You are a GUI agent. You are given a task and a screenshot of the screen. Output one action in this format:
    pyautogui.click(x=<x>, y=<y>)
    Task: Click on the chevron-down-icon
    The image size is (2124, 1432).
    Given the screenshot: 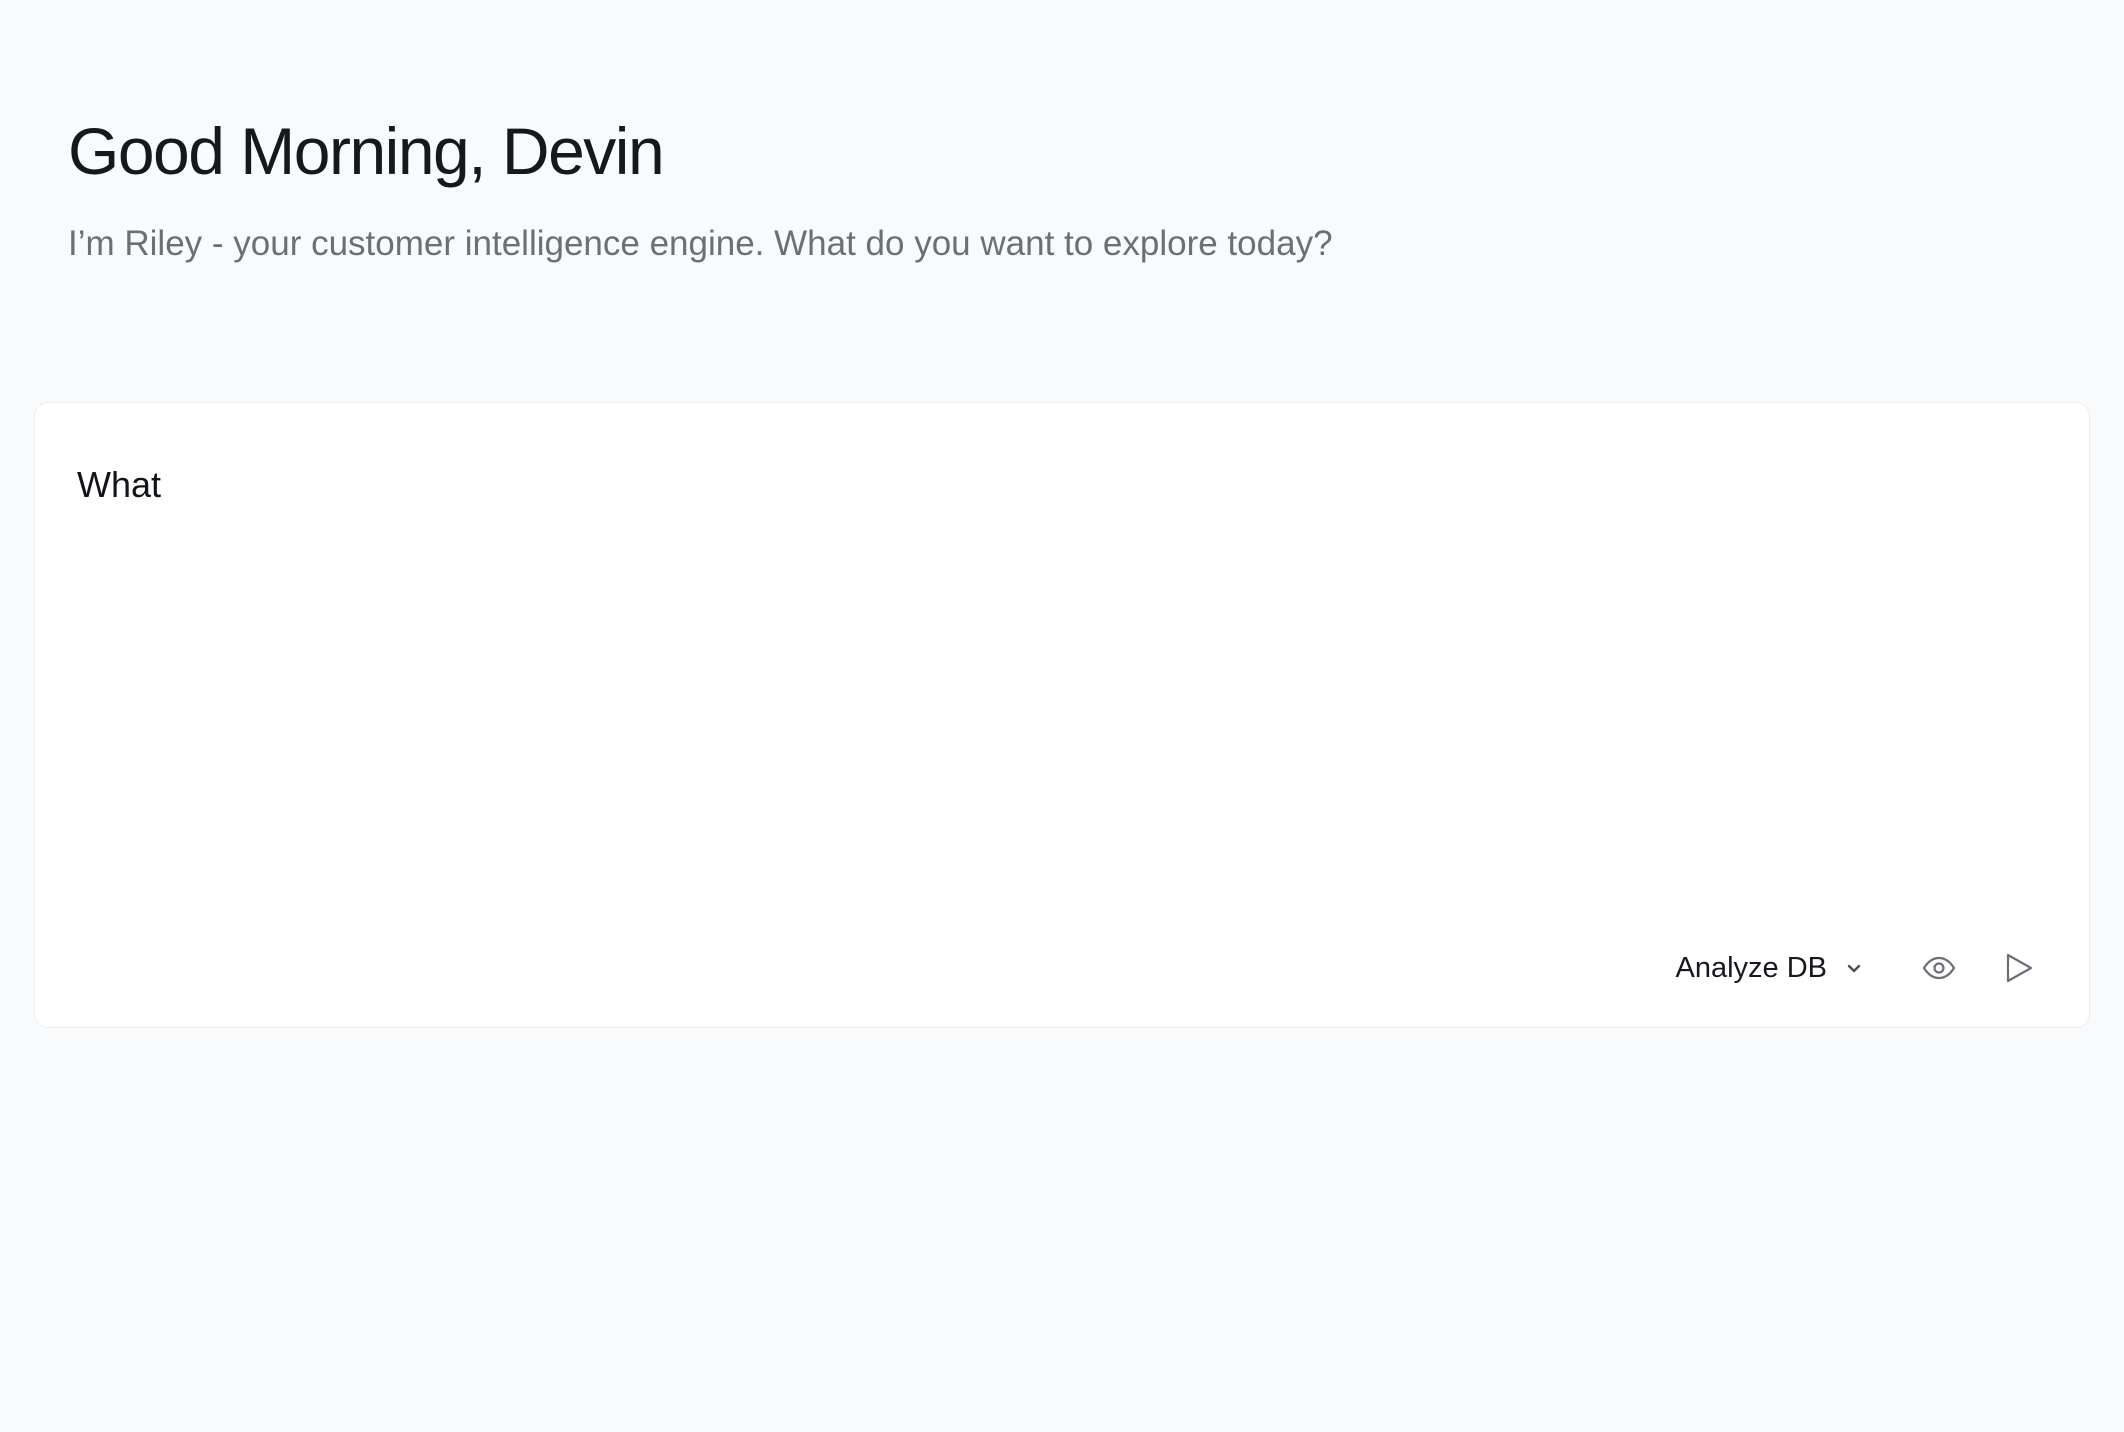 What is the action you would take?
    pyautogui.click(x=1854, y=968)
    